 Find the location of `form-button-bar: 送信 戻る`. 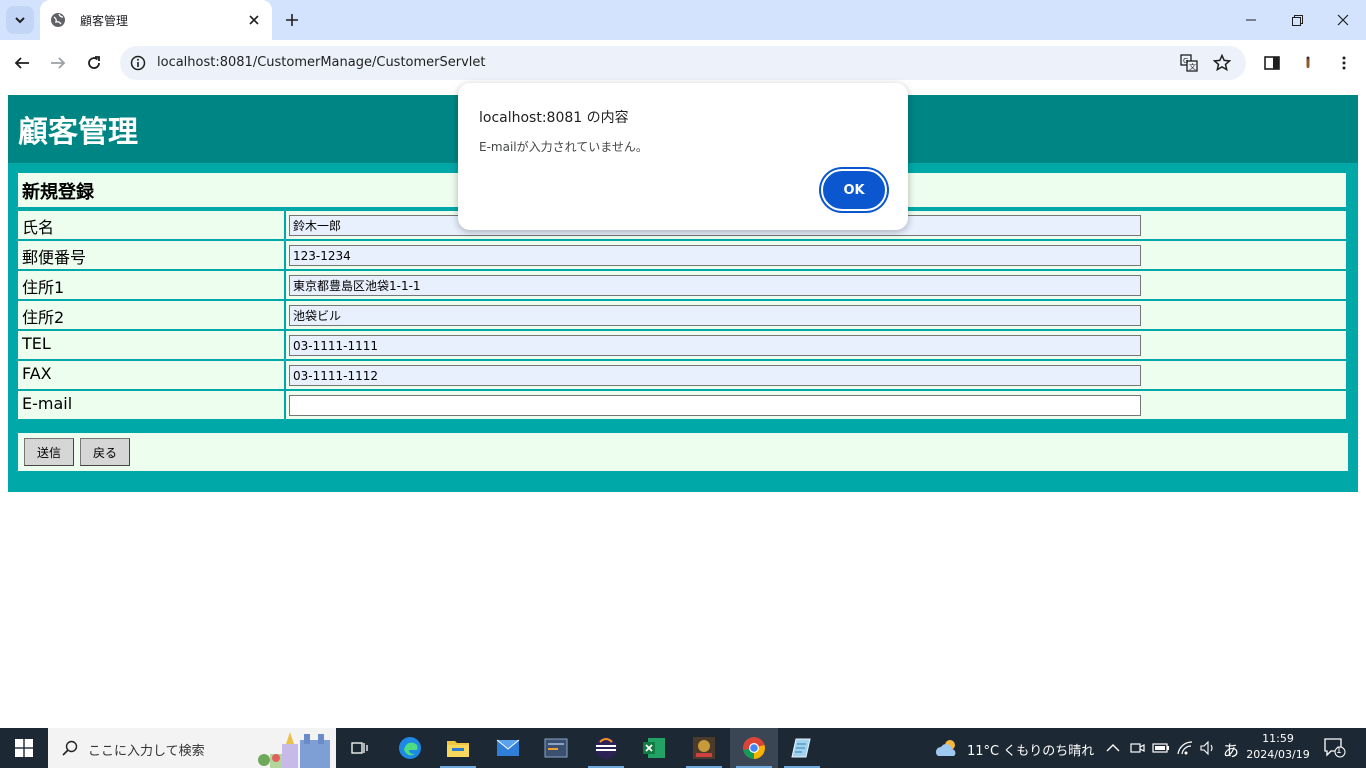

form-button-bar: 送信 戻る is located at coordinates (683, 452).